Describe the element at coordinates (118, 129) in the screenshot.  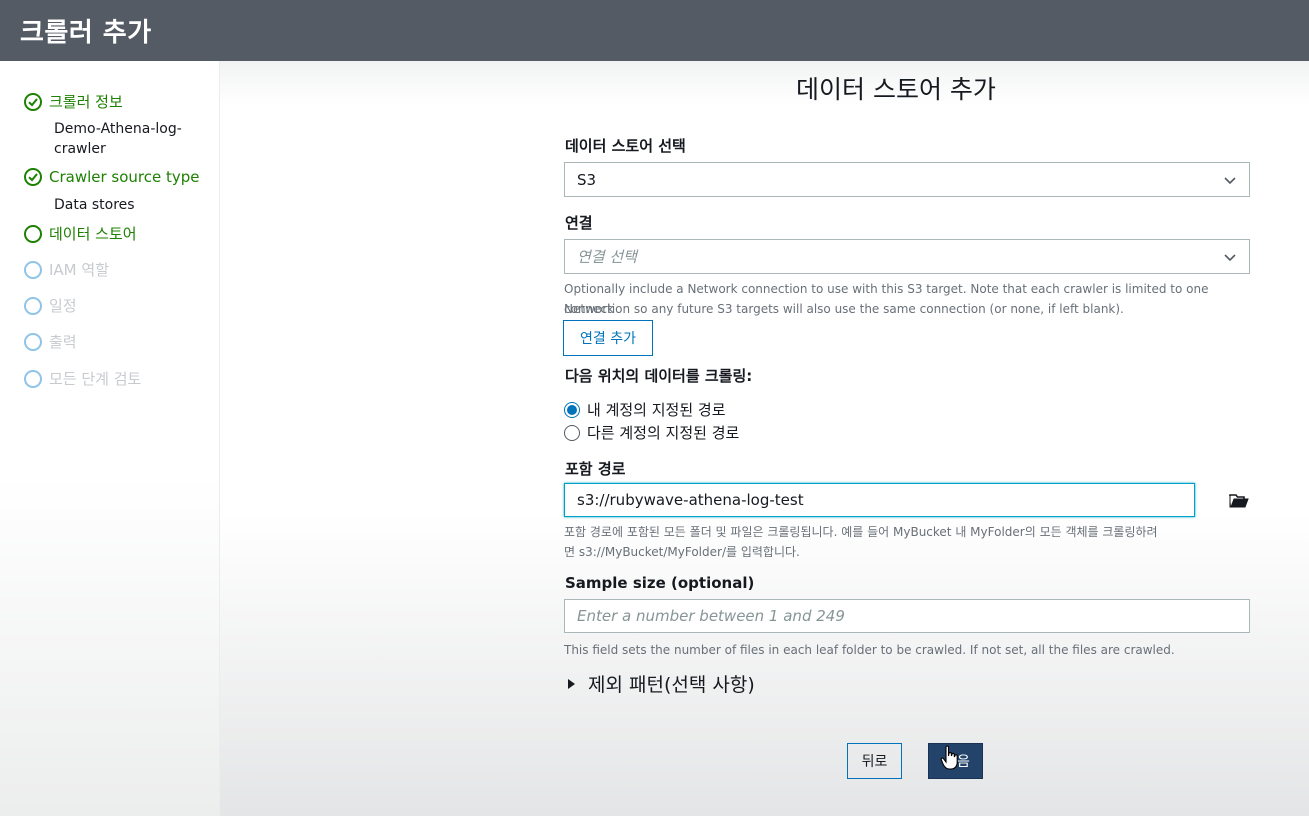
I see `step-sub-crawler-name-1: Demo-Athena-log-` at that location.